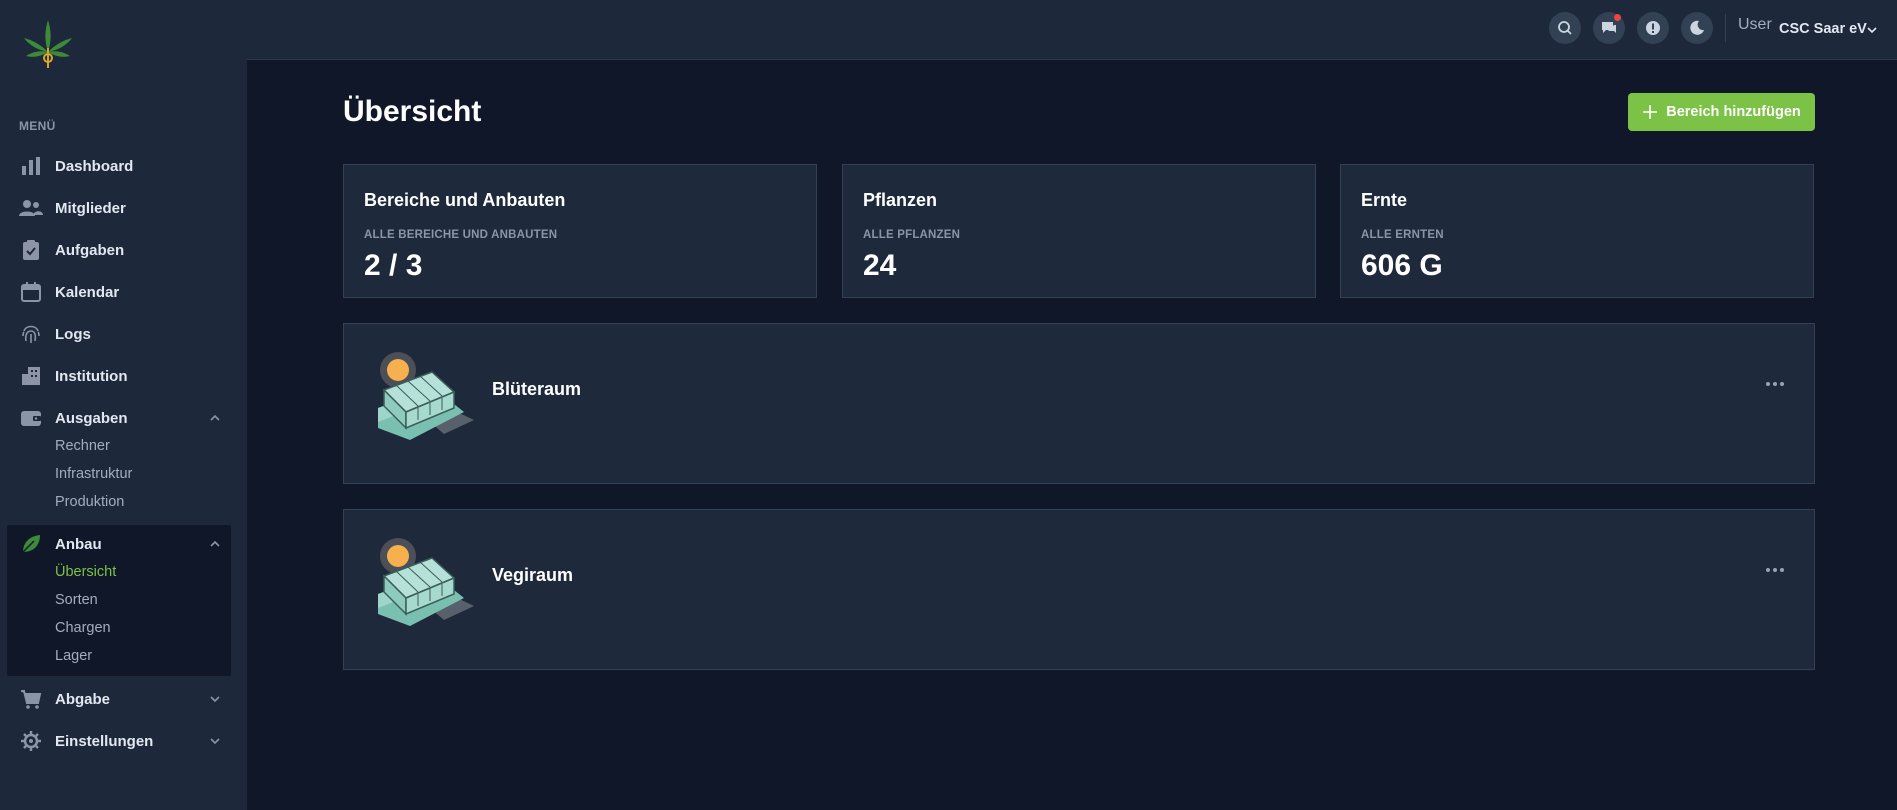 The width and height of the screenshot is (1897, 810). I want to click on sidebar-item-label: Kalendar, so click(87, 292).